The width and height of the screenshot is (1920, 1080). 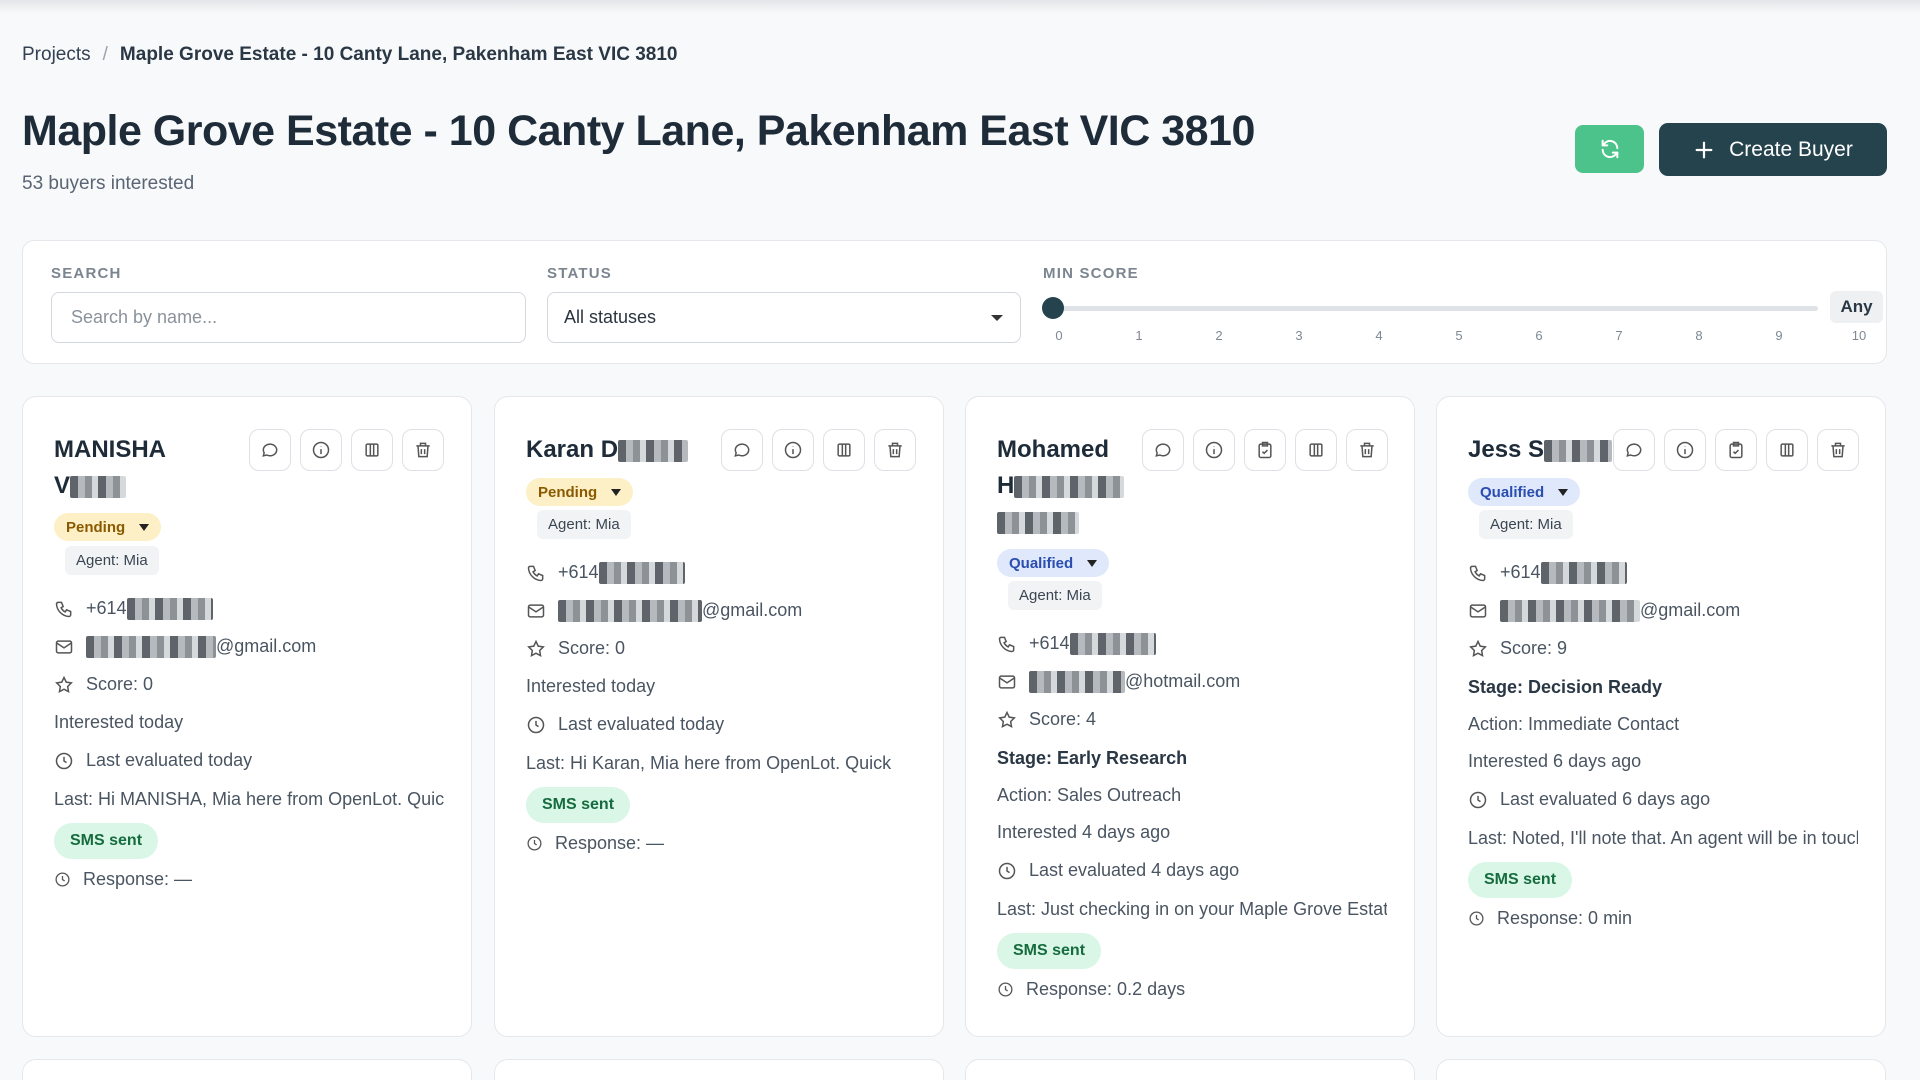 I want to click on score-tick-label: 10, so click(x=1859, y=335).